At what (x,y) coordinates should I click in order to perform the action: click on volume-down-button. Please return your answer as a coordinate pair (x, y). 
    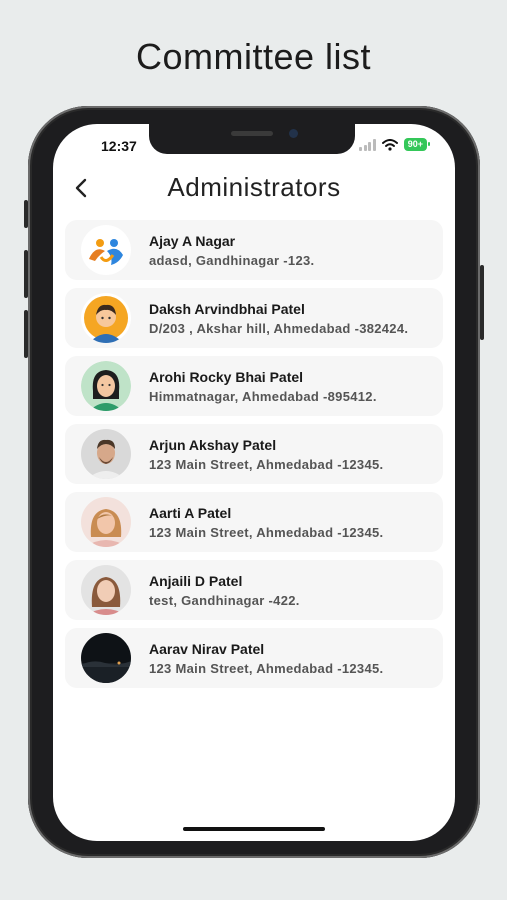
    Looking at the image, I should click on (26, 334).